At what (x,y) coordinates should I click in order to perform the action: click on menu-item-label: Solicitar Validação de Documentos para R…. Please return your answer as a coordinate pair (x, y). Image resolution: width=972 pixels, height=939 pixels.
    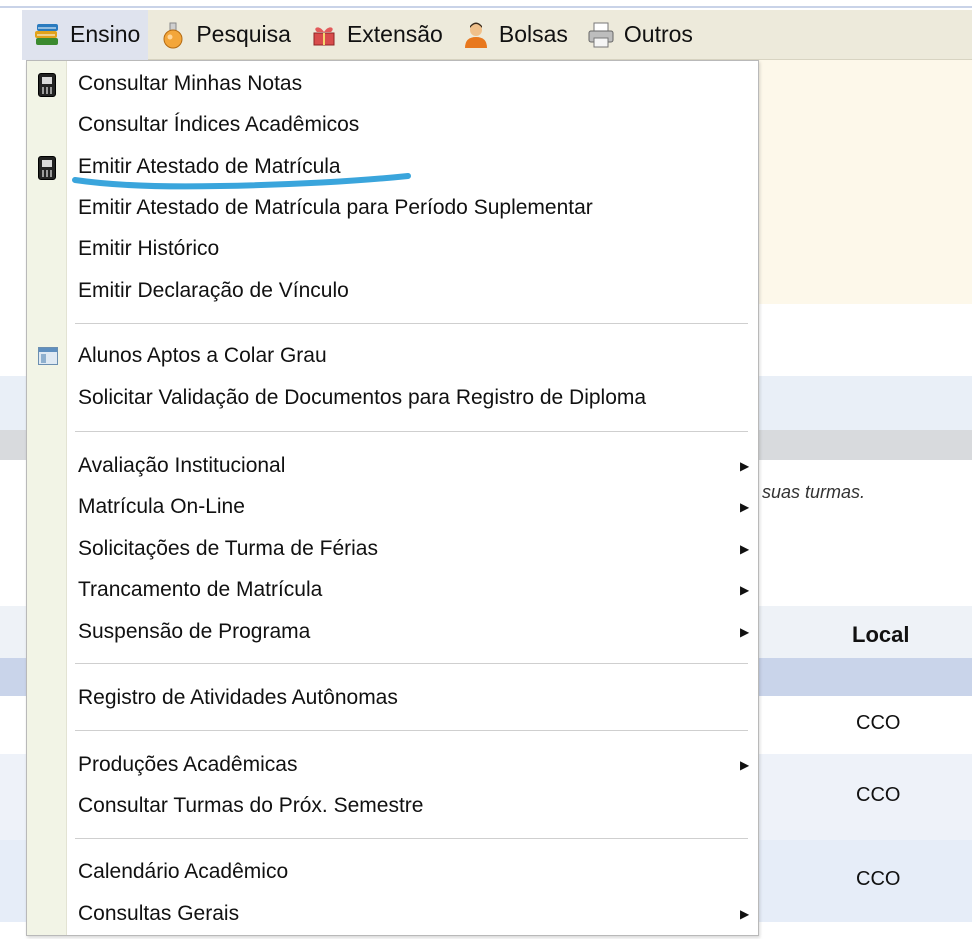
    Looking at the image, I should click on (362, 397).